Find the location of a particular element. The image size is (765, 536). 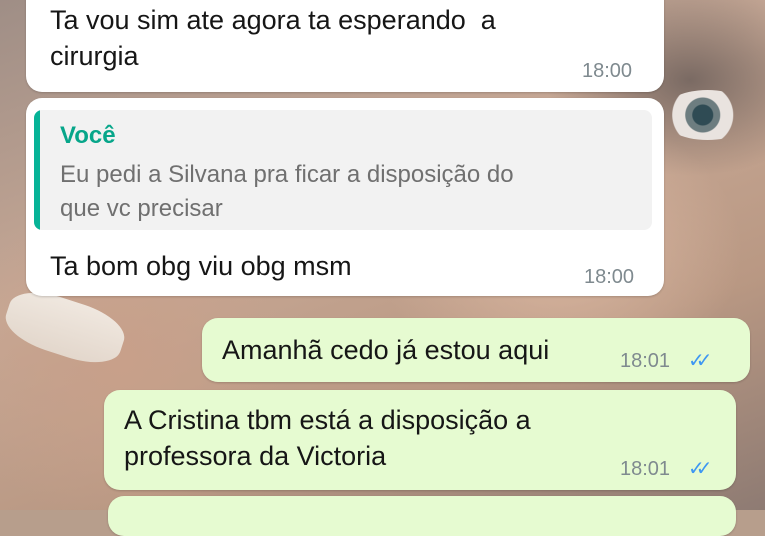

wallpaper-photo-eye is located at coordinates (707, 115).